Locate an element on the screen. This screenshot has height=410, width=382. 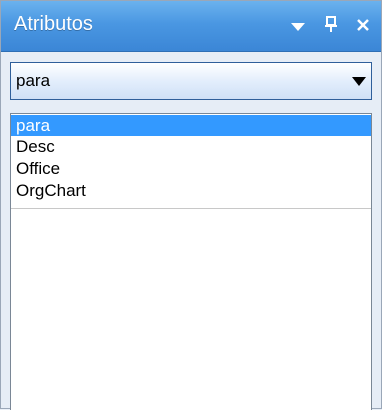
pin-icon is located at coordinates (331, 26).